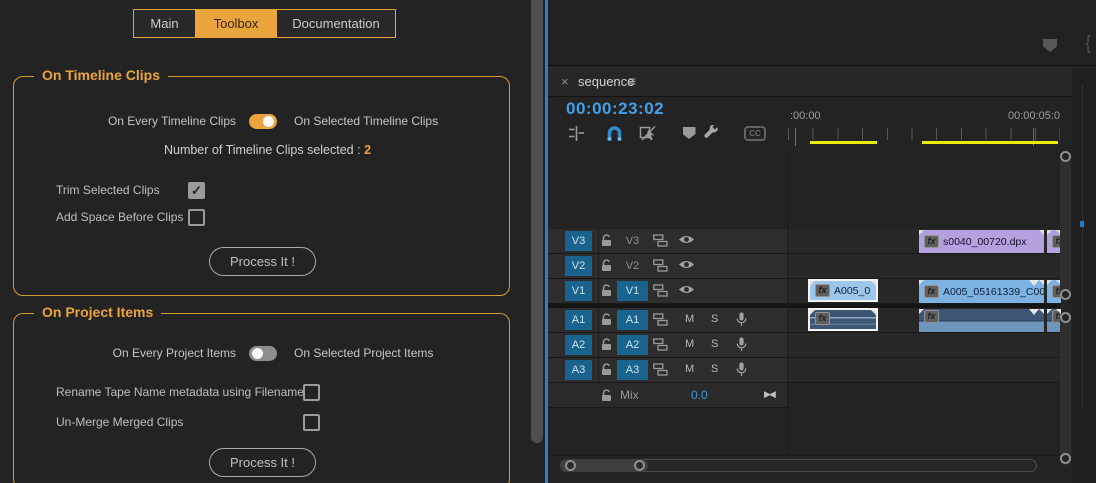 Image resolution: width=1096 pixels, height=483 pixels. What do you see at coordinates (263, 353) in the screenshot?
I see `project-scope-toggle` at bounding box center [263, 353].